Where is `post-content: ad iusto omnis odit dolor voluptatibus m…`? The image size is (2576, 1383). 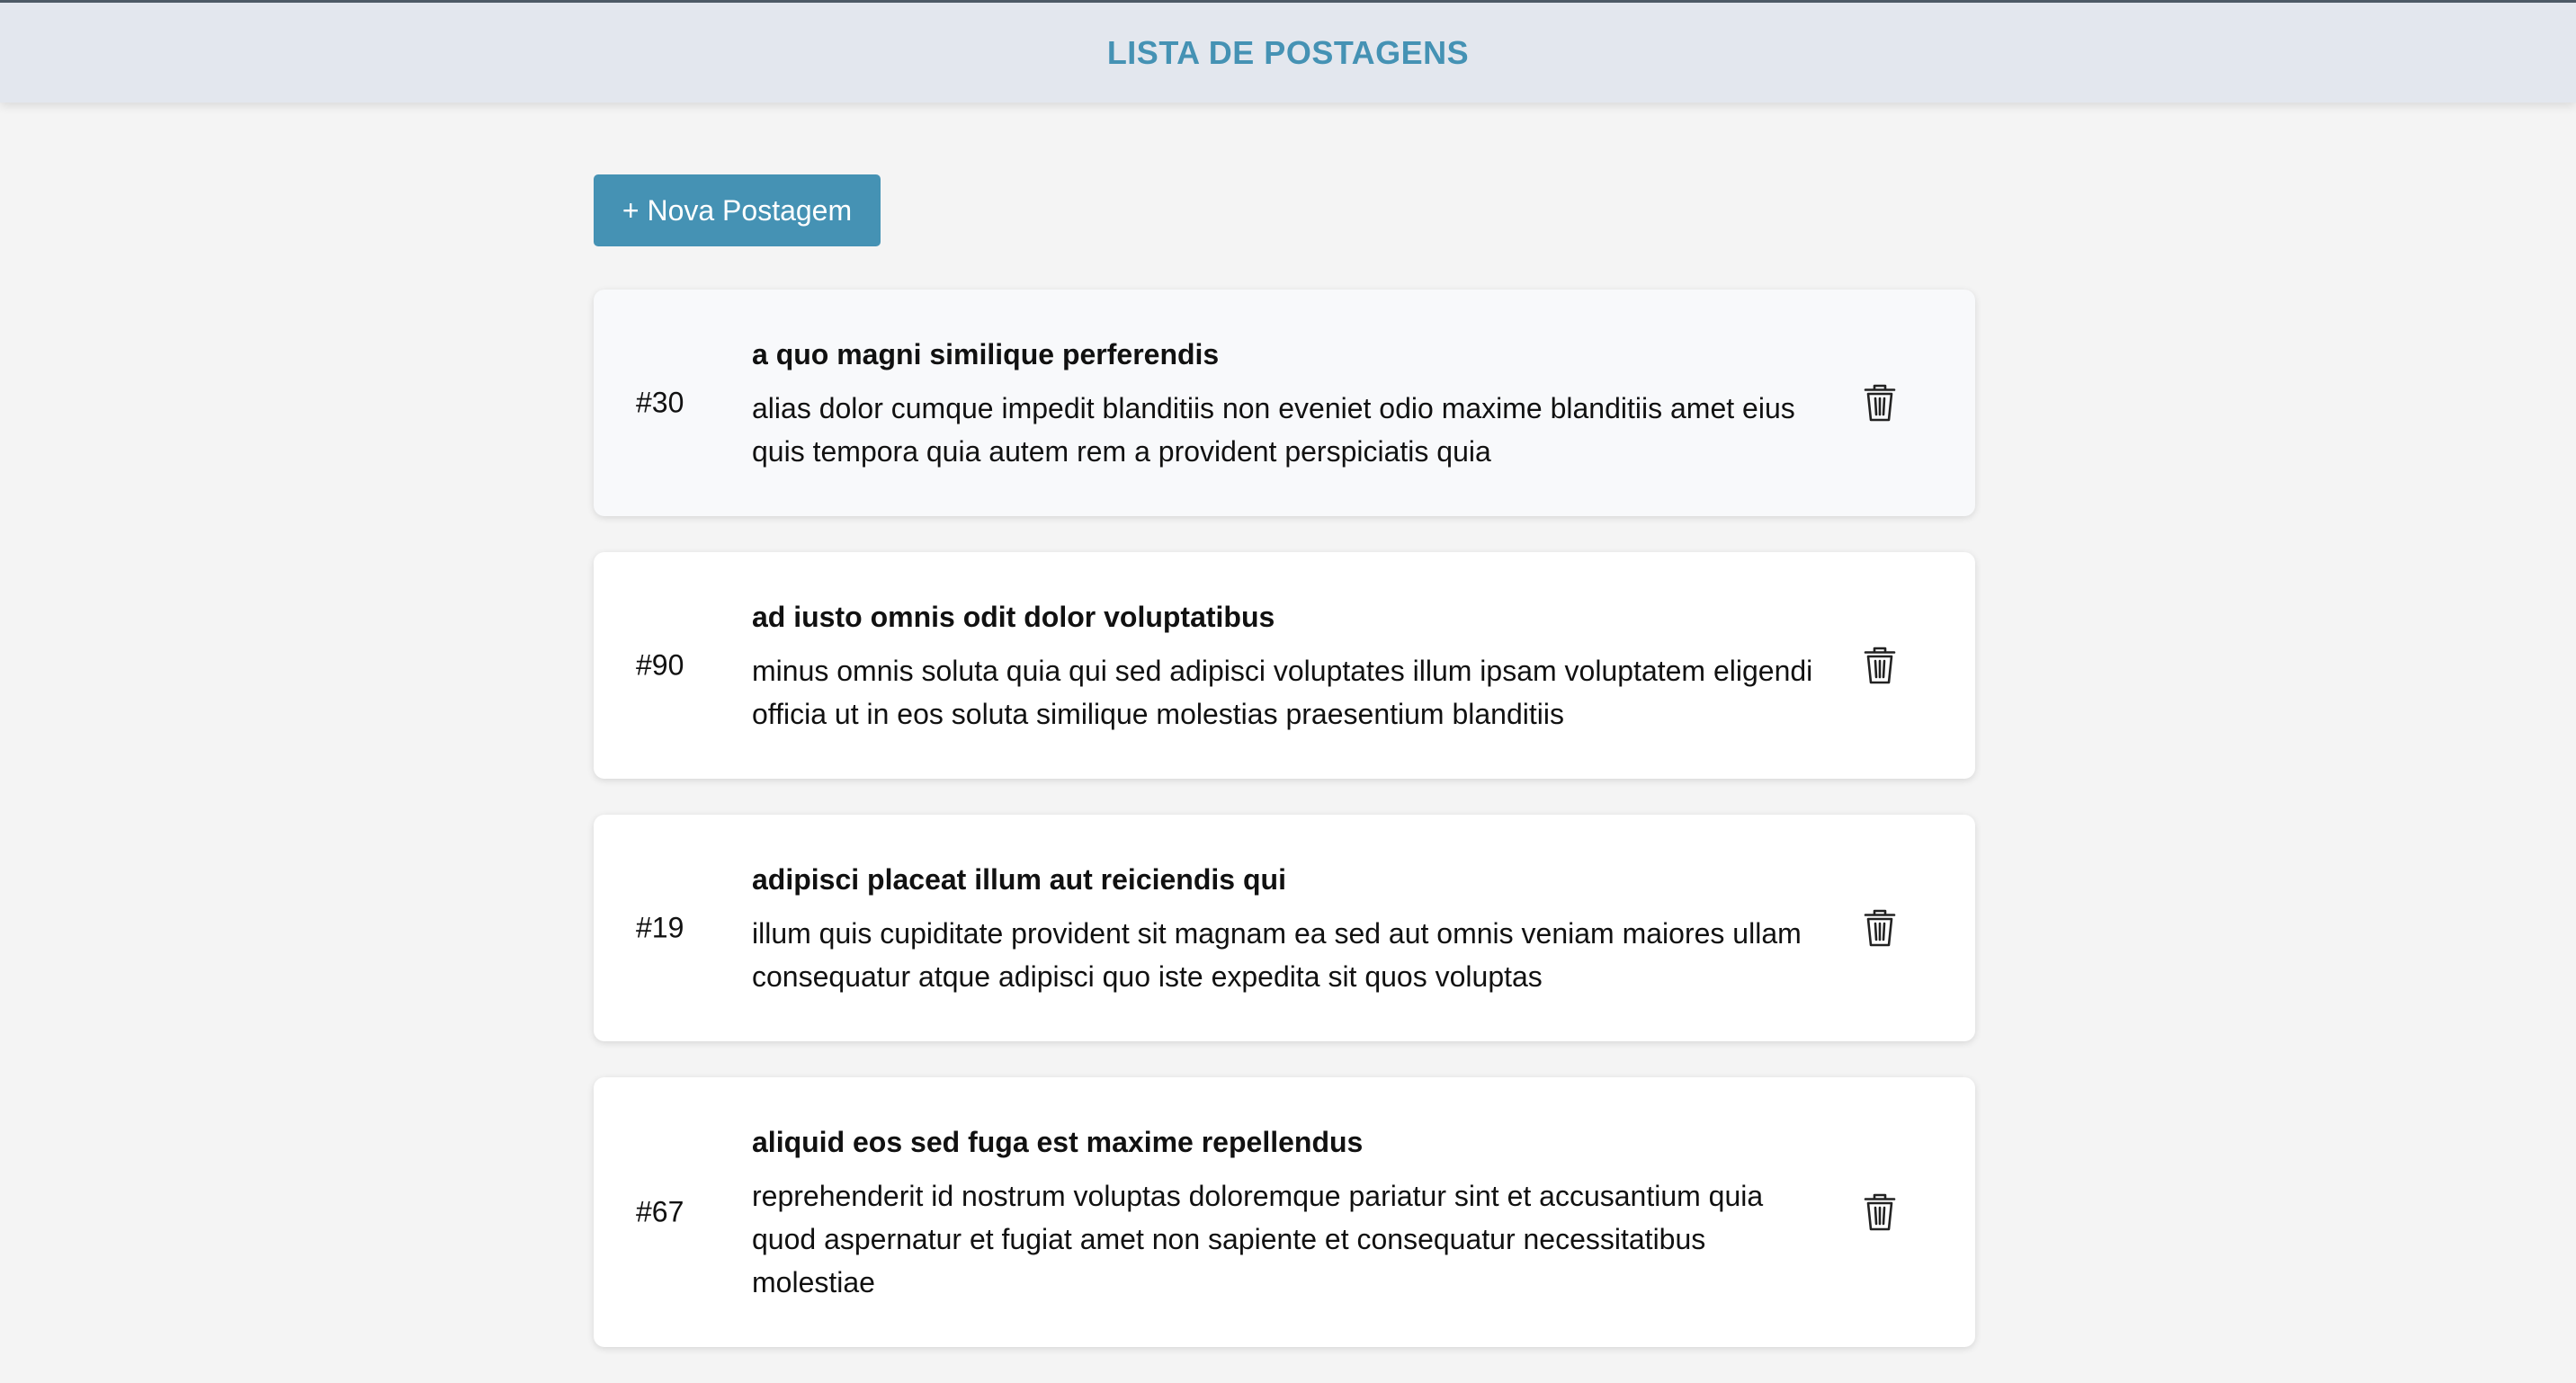 post-content: ad iusto omnis odit dolor voluptatibus m… is located at coordinates (1291, 668).